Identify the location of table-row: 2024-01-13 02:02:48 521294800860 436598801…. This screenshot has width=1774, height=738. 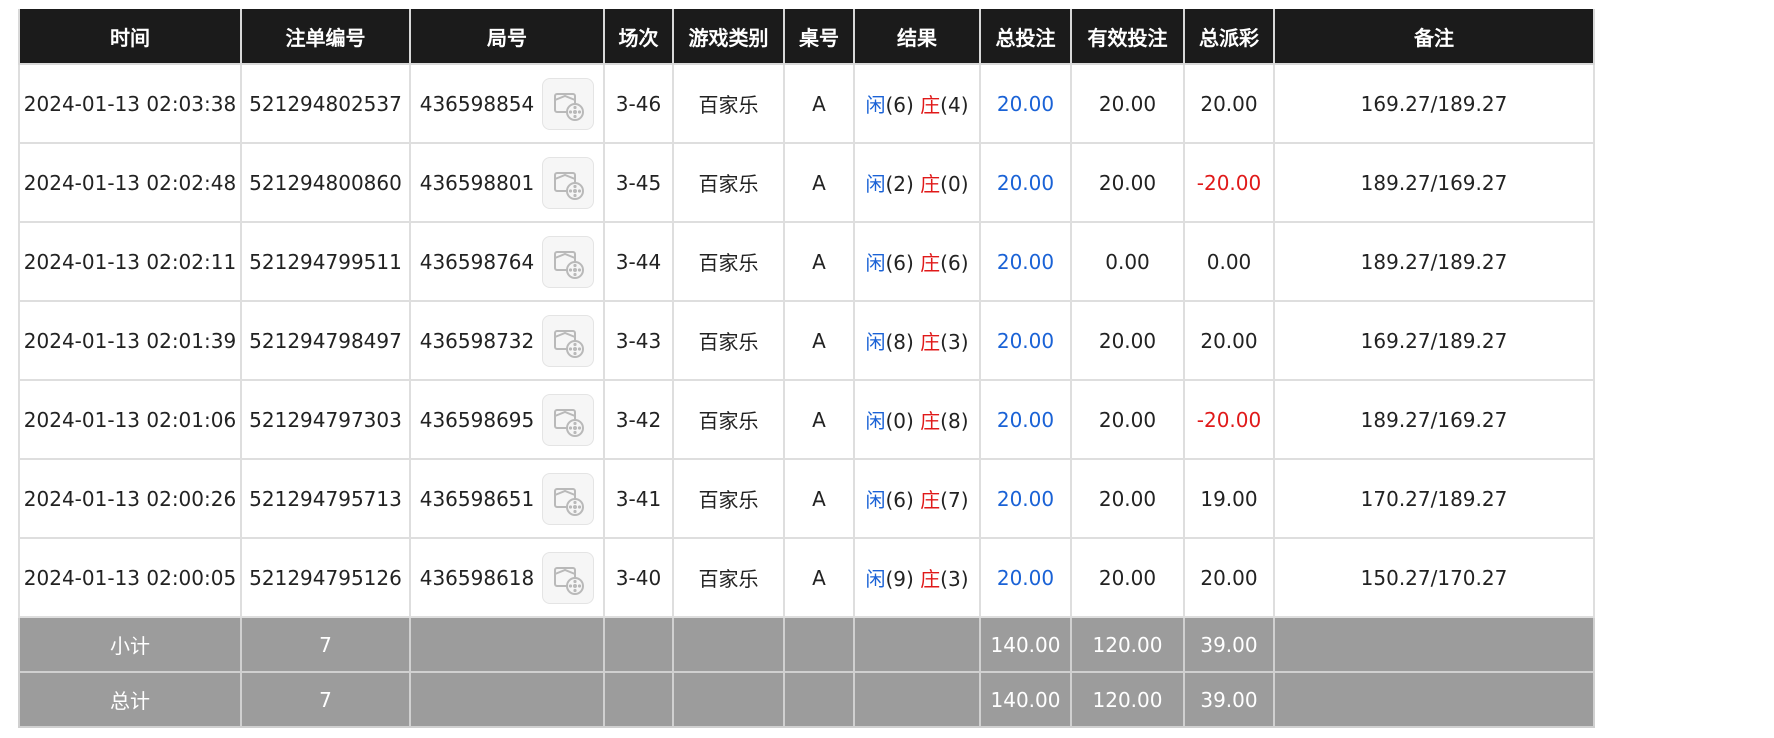
(806, 182).